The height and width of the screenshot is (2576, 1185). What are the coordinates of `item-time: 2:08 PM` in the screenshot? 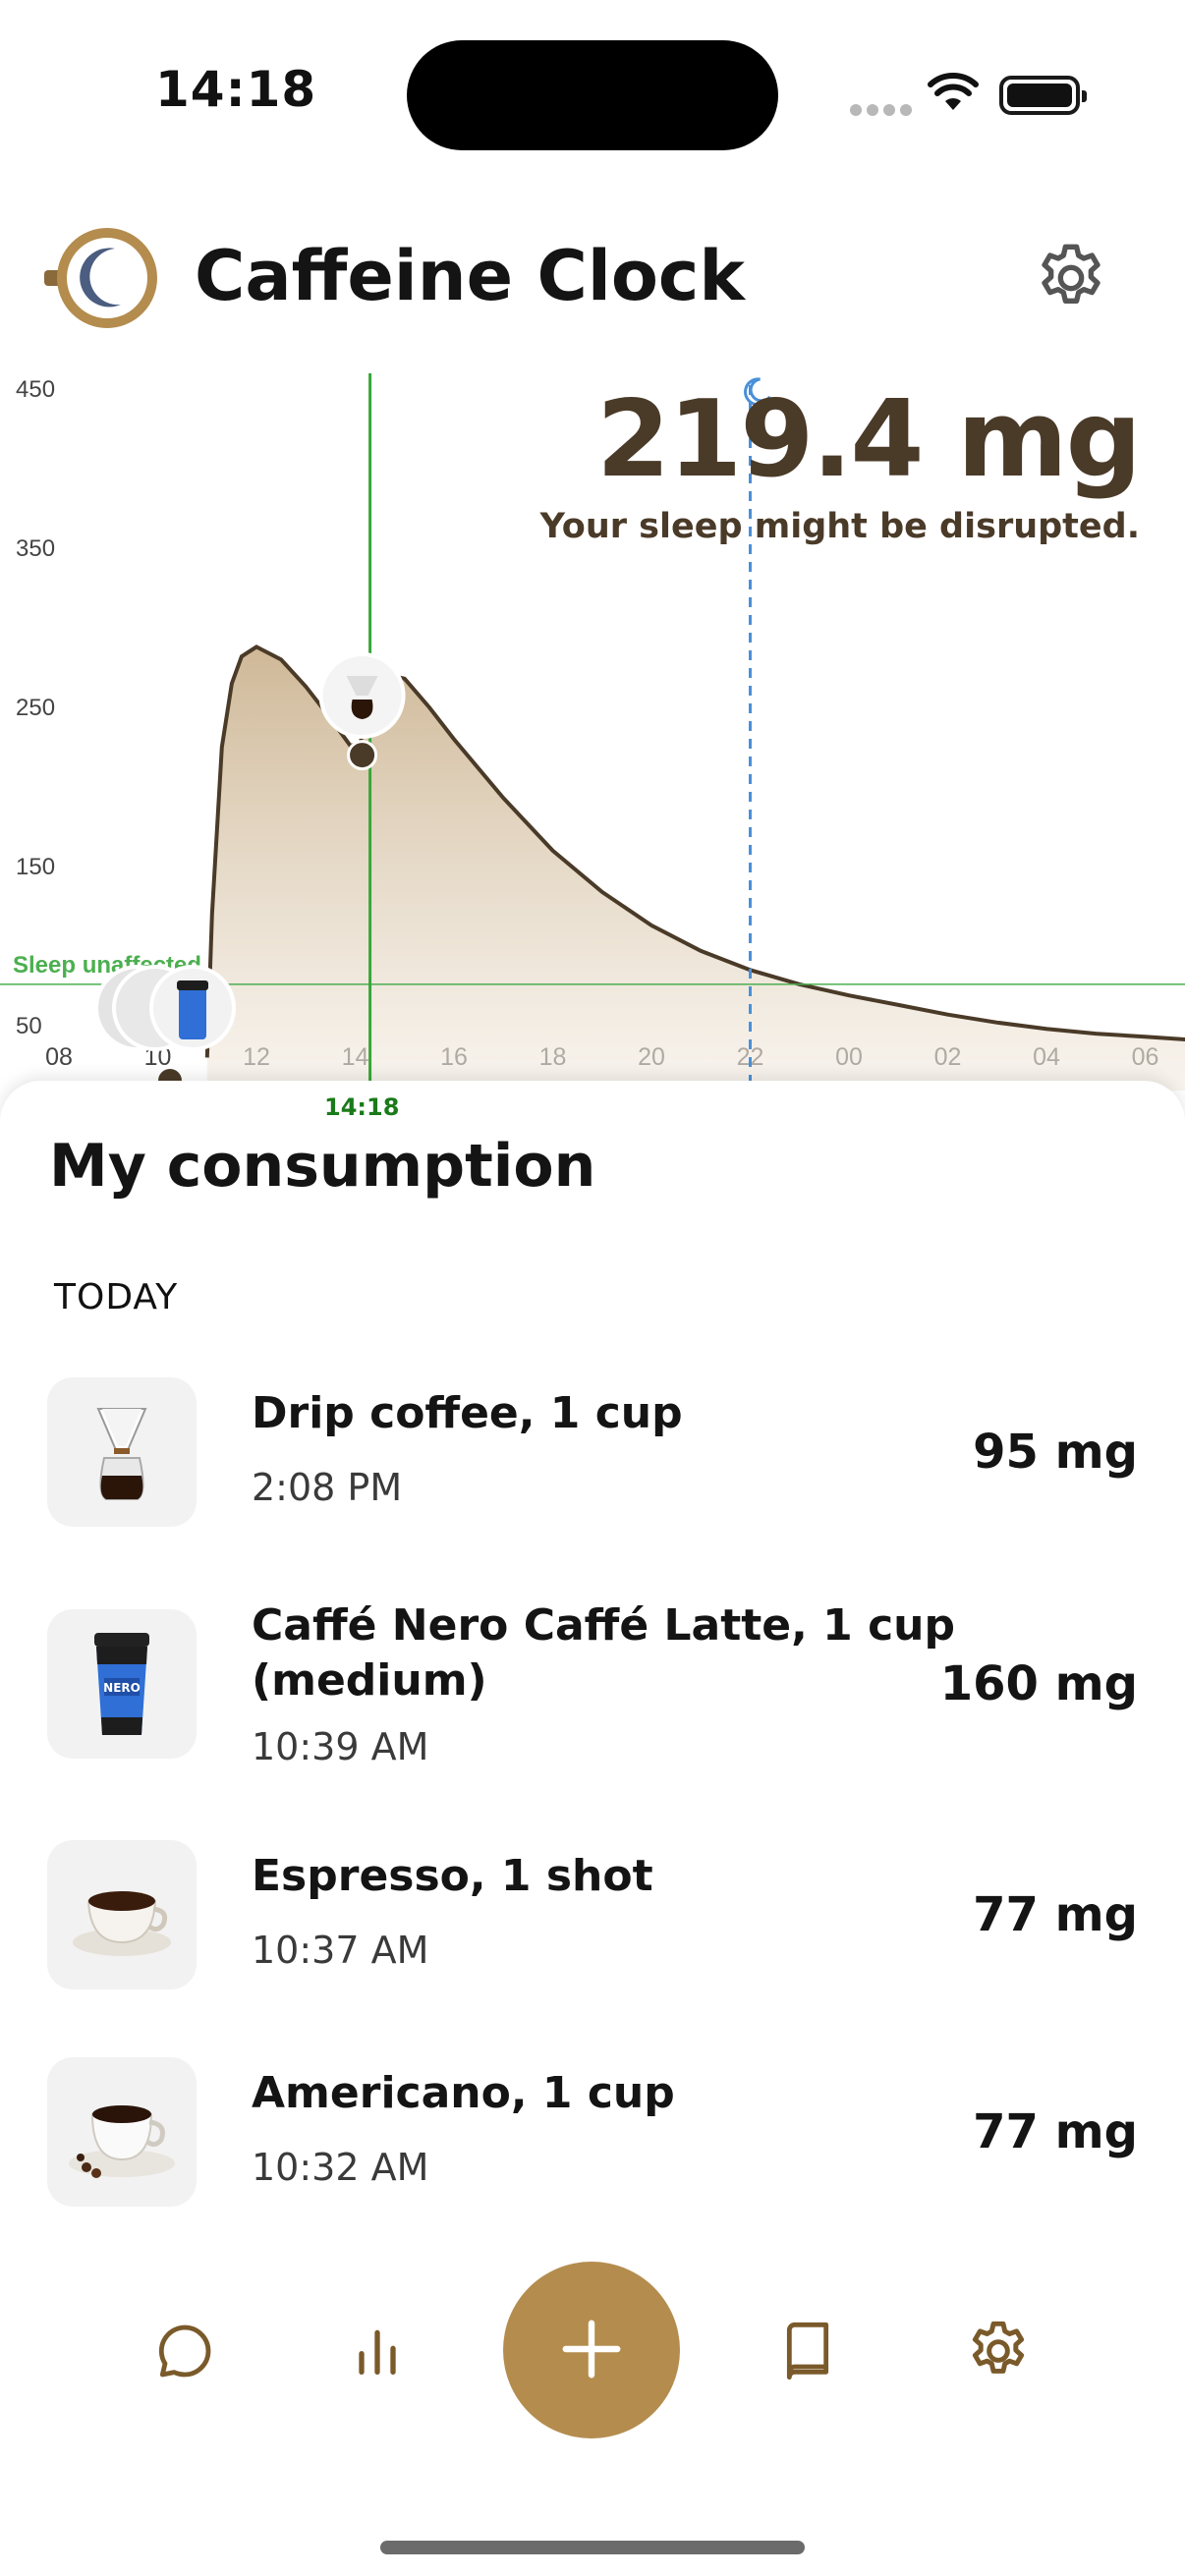 It's located at (327, 1487).